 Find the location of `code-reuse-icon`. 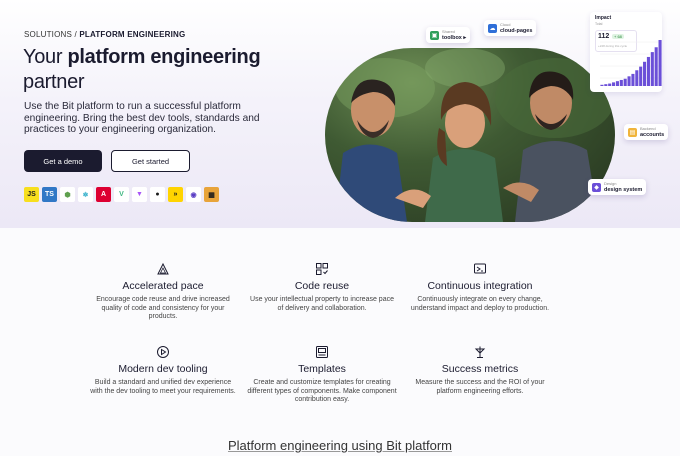

code-reuse-icon is located at coordinates (322, 269).